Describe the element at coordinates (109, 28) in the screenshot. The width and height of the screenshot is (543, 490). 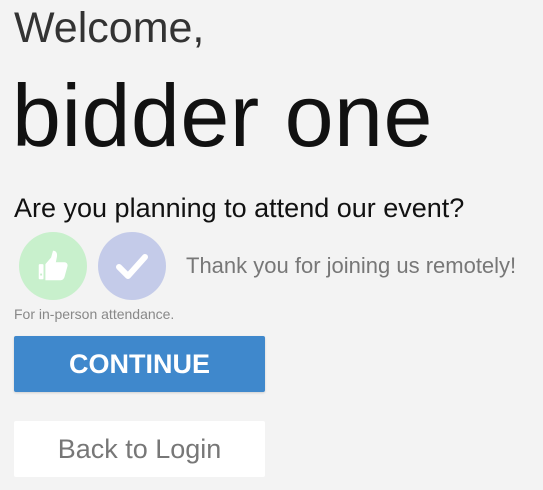
I see `welcome-heading: Welcome,` at that location.